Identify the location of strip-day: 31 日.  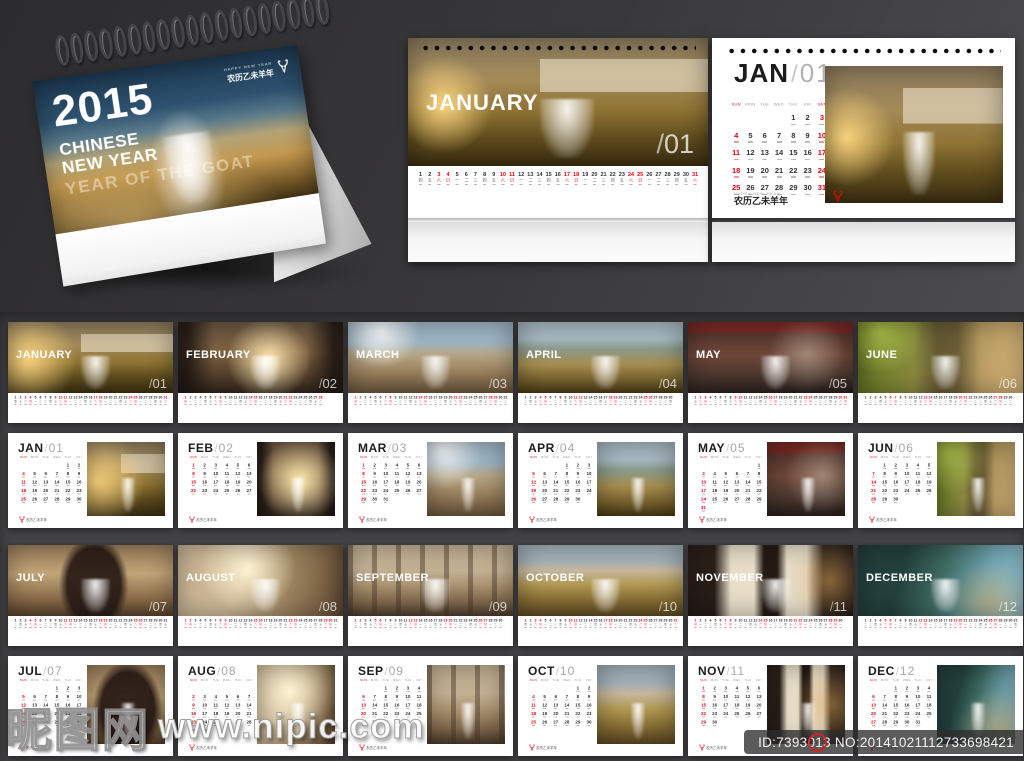
(845, 400).